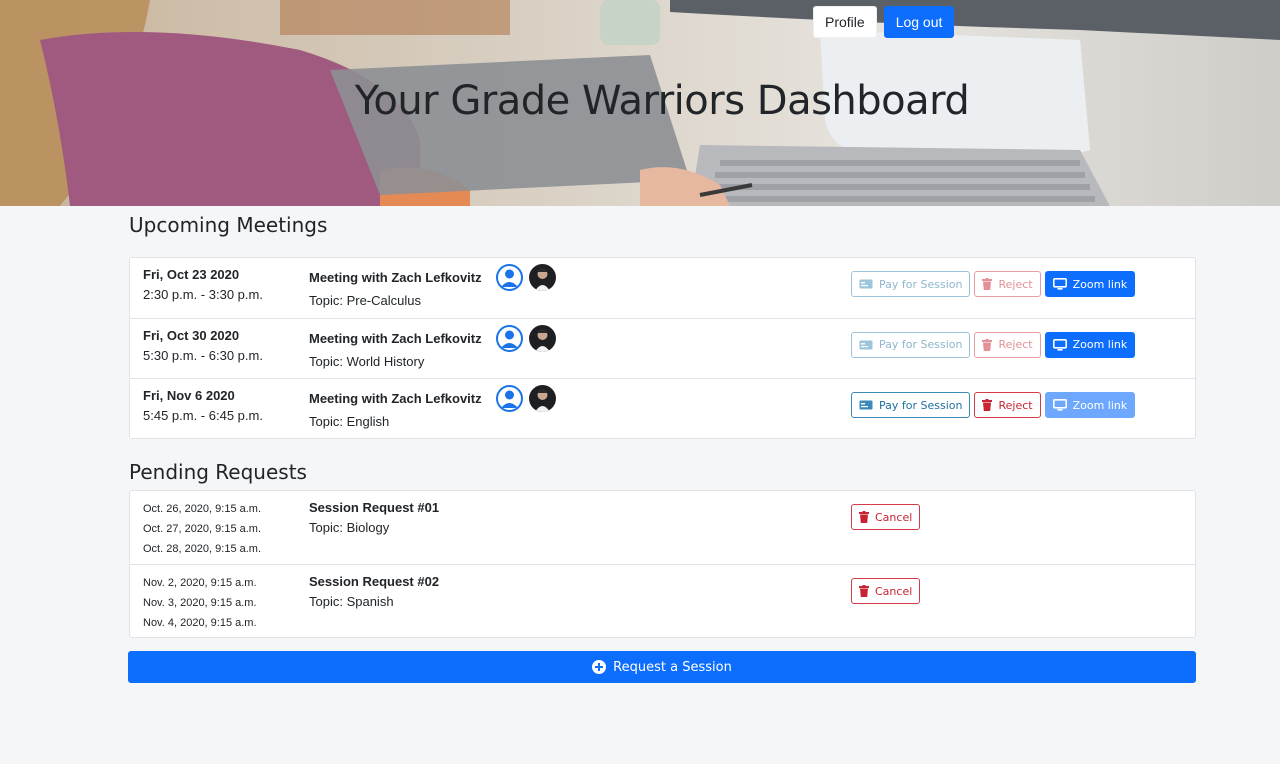 The width and height of the screenshot is (1280, 764). What do you see at coordinates (365, 300) in the screenshot?
I see `meeting-topic: Topic: Pre-Calculus` at bounding box center [365, 300].